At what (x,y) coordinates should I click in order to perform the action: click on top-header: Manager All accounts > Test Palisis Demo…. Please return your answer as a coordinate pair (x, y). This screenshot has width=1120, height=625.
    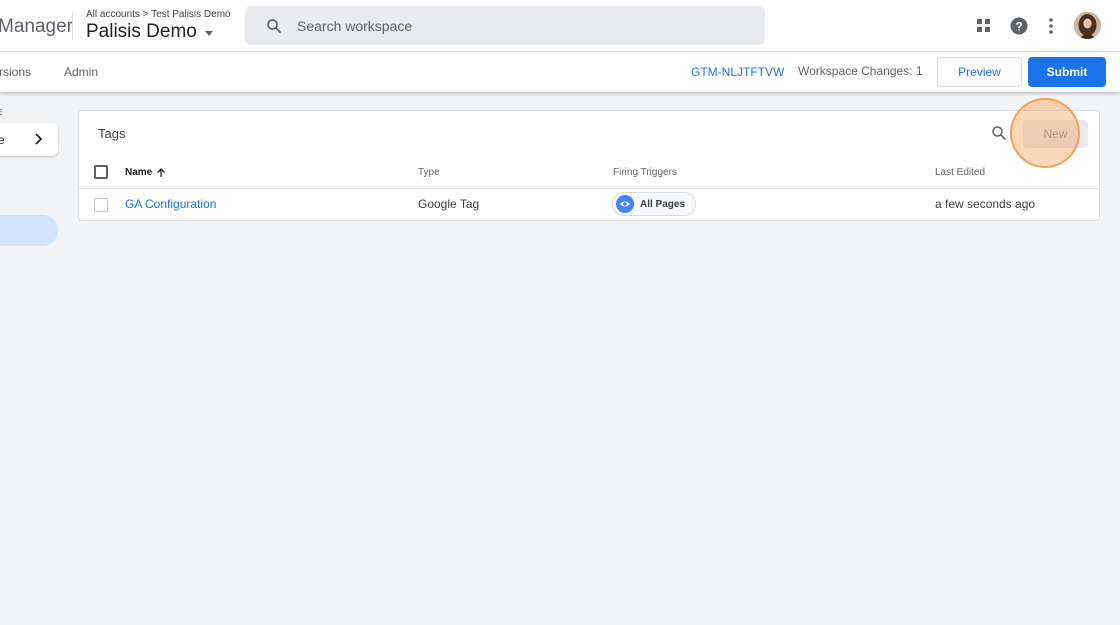
    Looking at the image, I should click on (560, 26).